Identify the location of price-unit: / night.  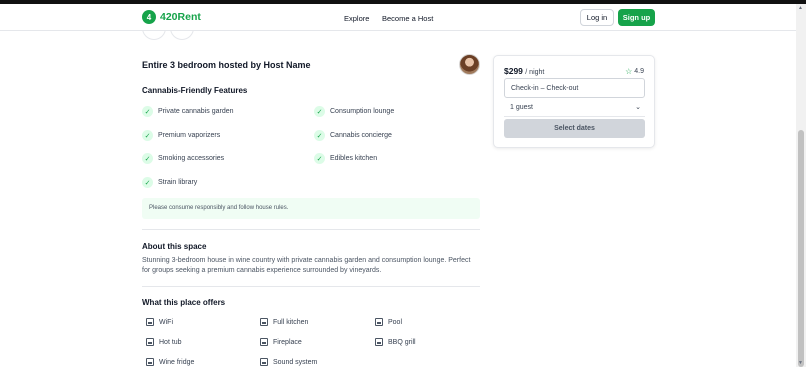
(535, 72).